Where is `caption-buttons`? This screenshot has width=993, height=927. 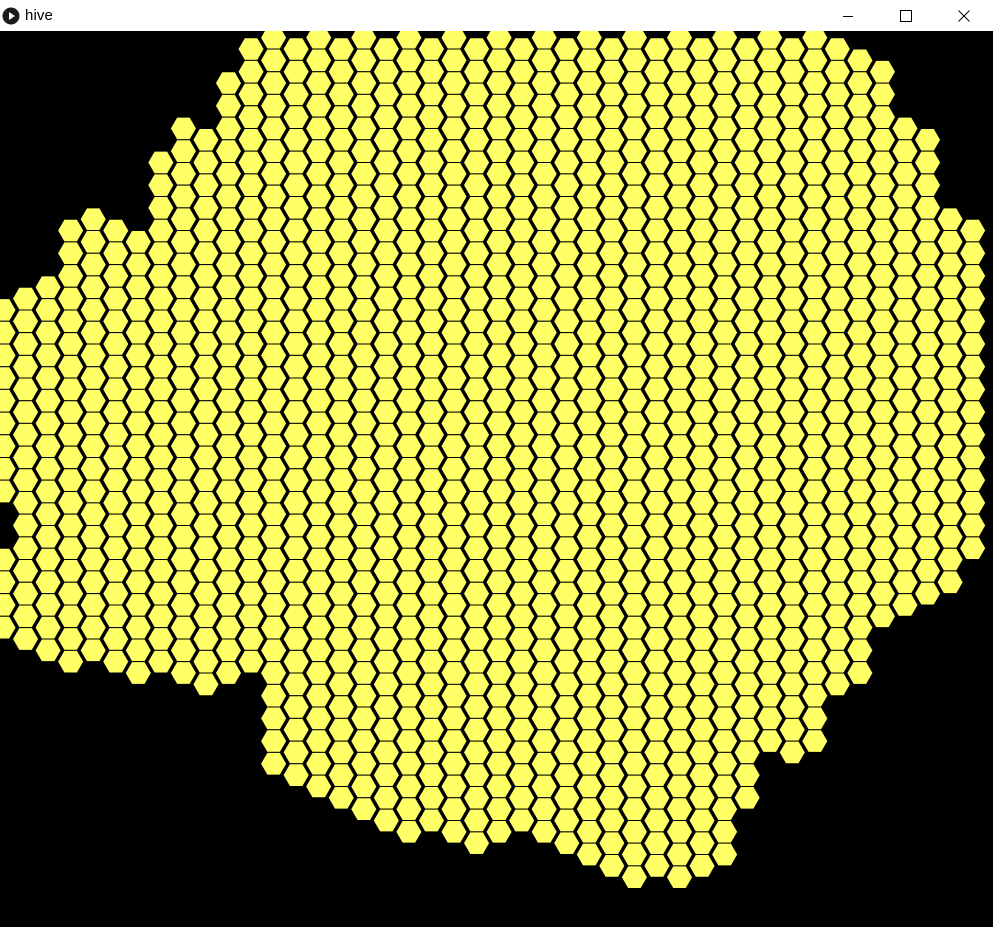 caption-buttons is located at coordinates (906, 15).